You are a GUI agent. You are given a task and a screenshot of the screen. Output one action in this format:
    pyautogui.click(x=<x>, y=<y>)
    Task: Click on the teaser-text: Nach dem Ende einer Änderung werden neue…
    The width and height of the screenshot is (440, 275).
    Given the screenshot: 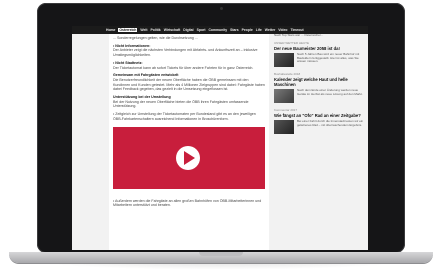 What is the action you would take?
    pyautogui.click(x=330, y=91)
    